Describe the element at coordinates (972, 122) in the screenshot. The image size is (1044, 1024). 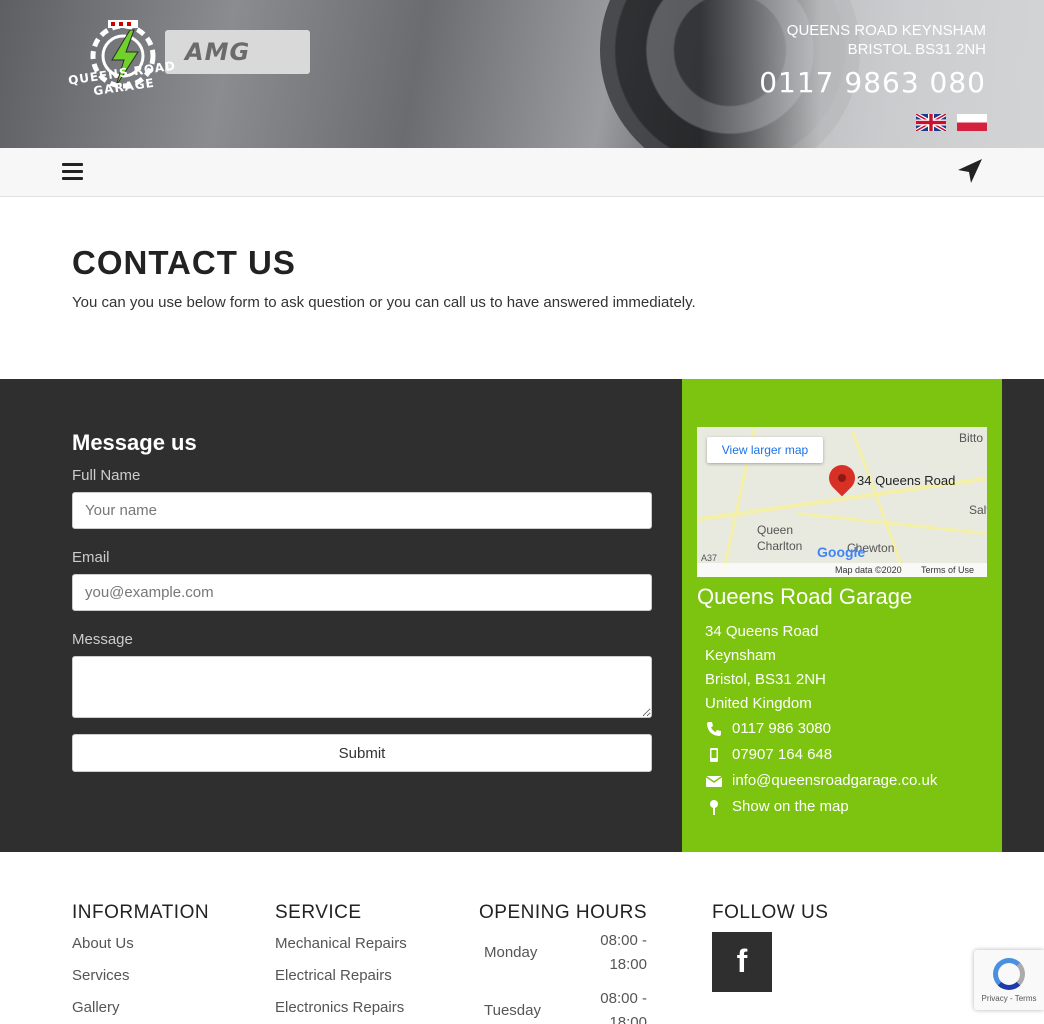
I see `flag-pl-icon` at that location.